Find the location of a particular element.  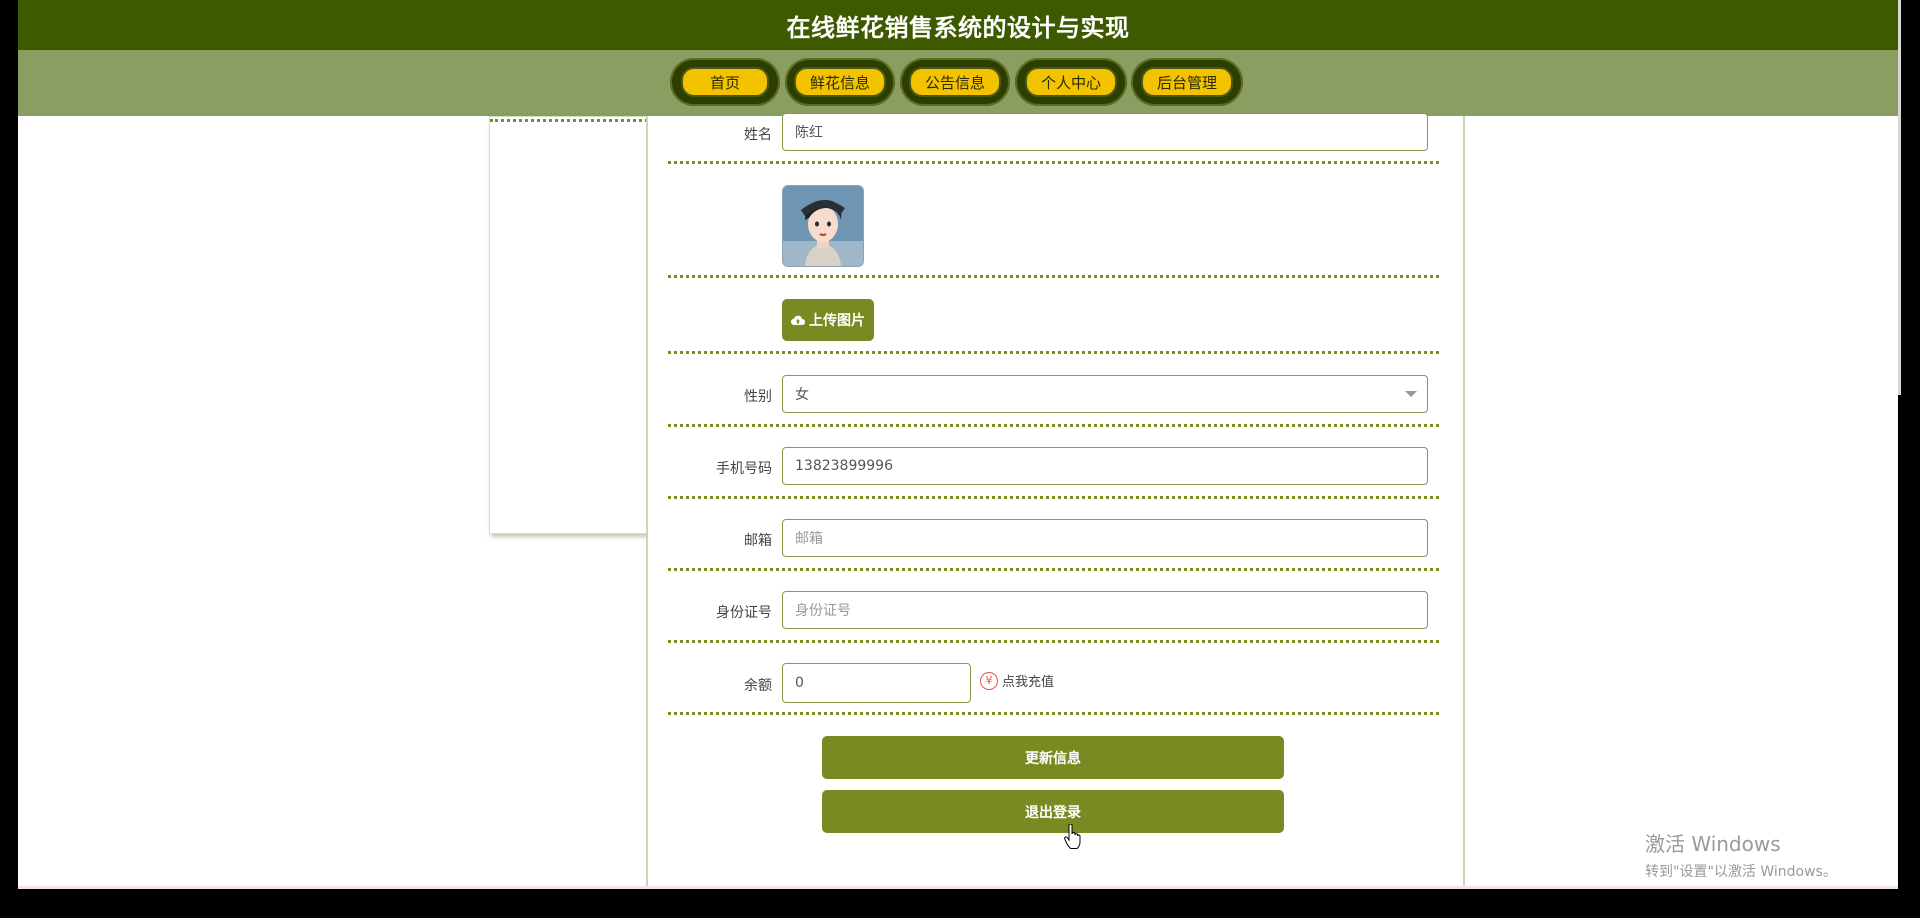

idcard-input: 身份证号 is located at coordinates (1105, 610).